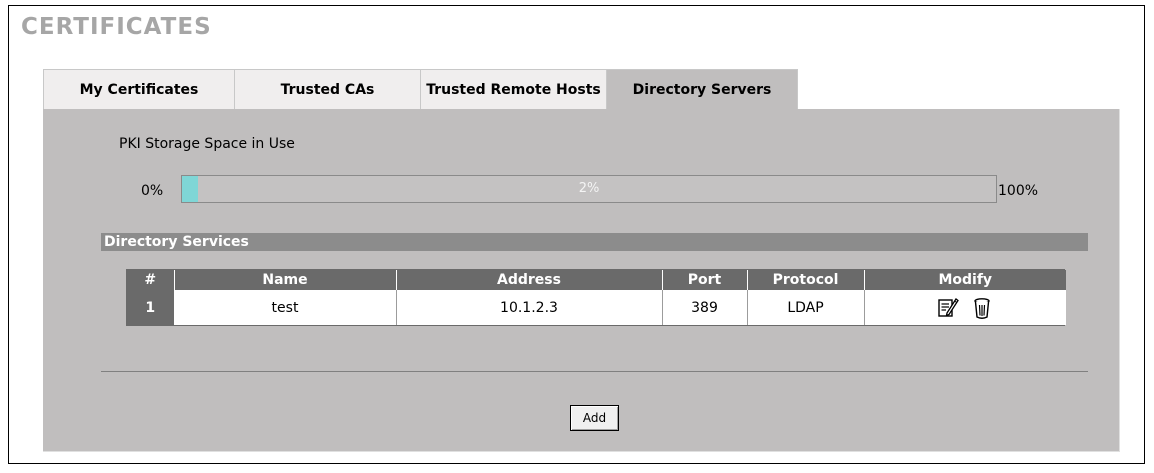 This screenshot has width=1154, height=473. Describe the element at coordinates (151, 307) in the screenshot. I see `row-index: 1` at that location.